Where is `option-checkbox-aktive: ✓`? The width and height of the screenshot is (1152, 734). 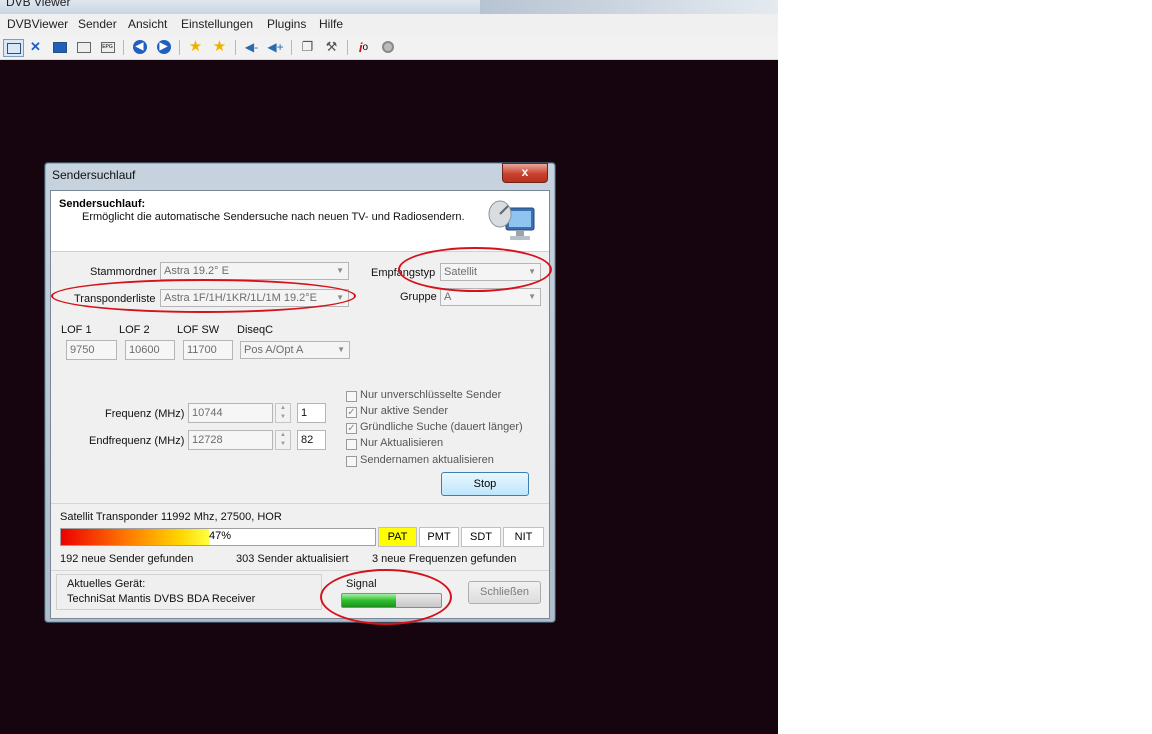
option-checkbox-aktive: ✓ is located at coordinates (351, 412).